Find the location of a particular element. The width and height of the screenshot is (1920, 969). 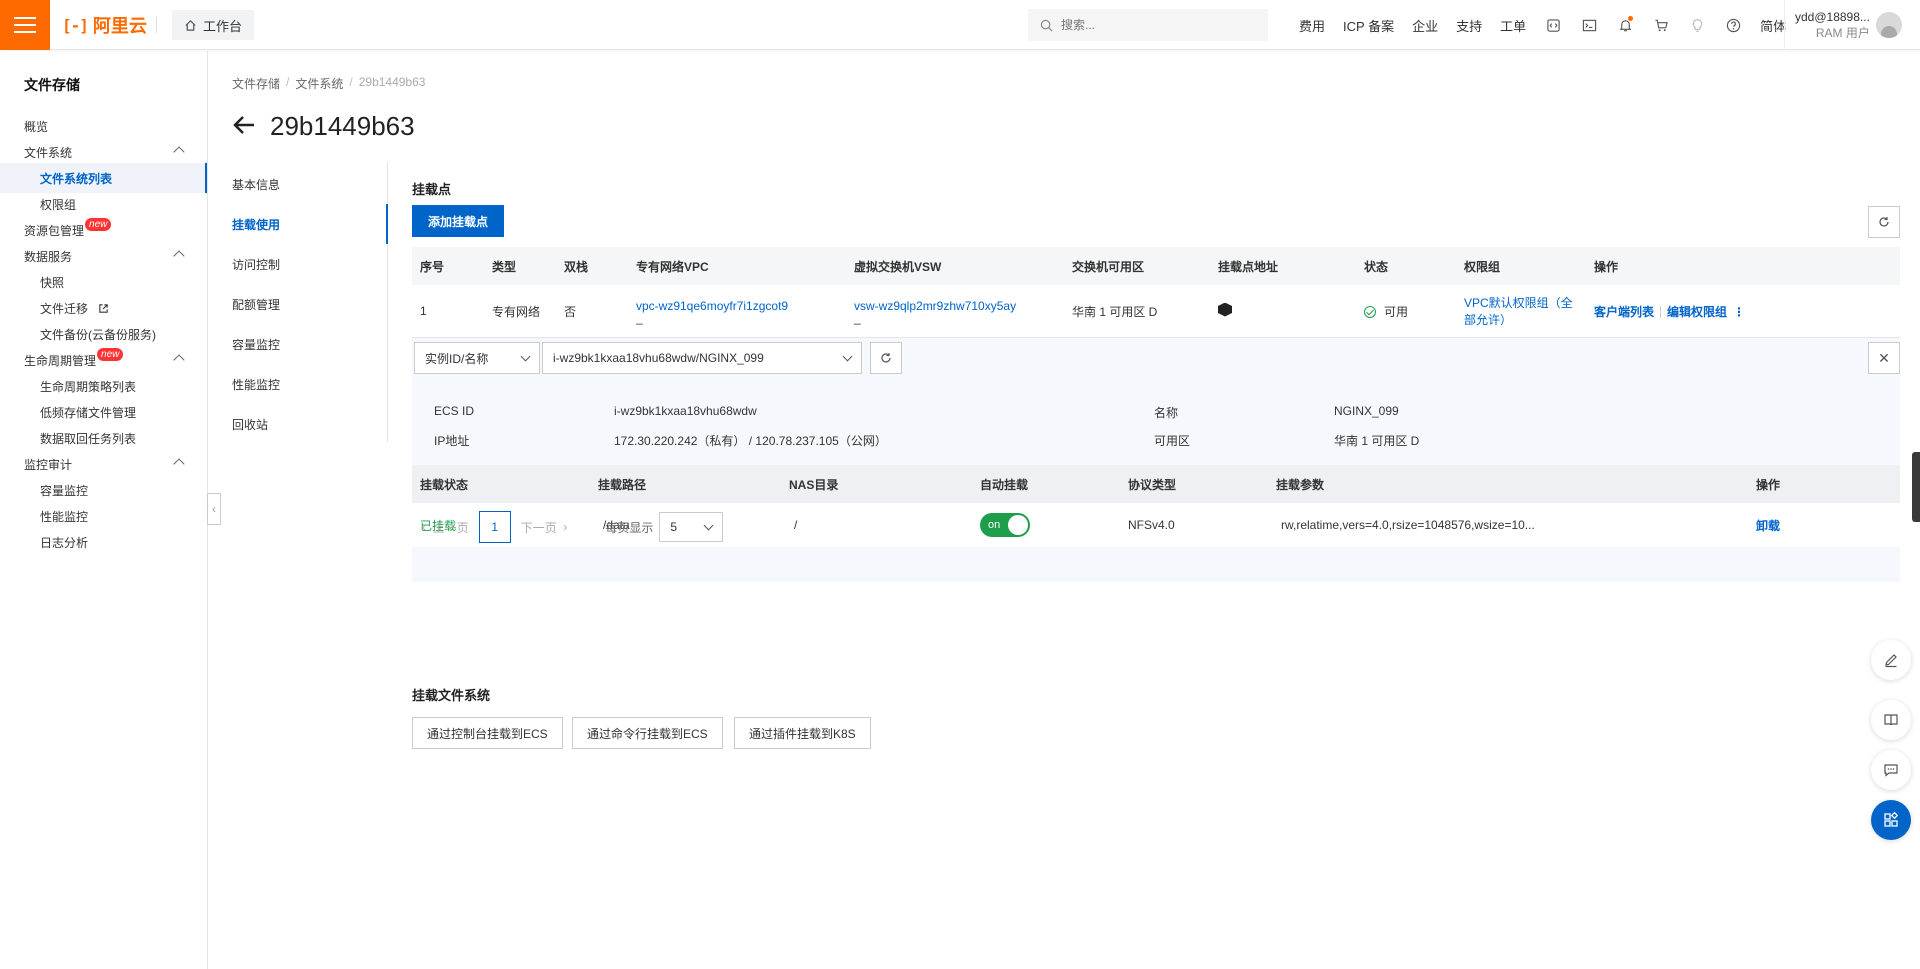

user-role: RAM 用户 is located at coordinates (1842, 33).